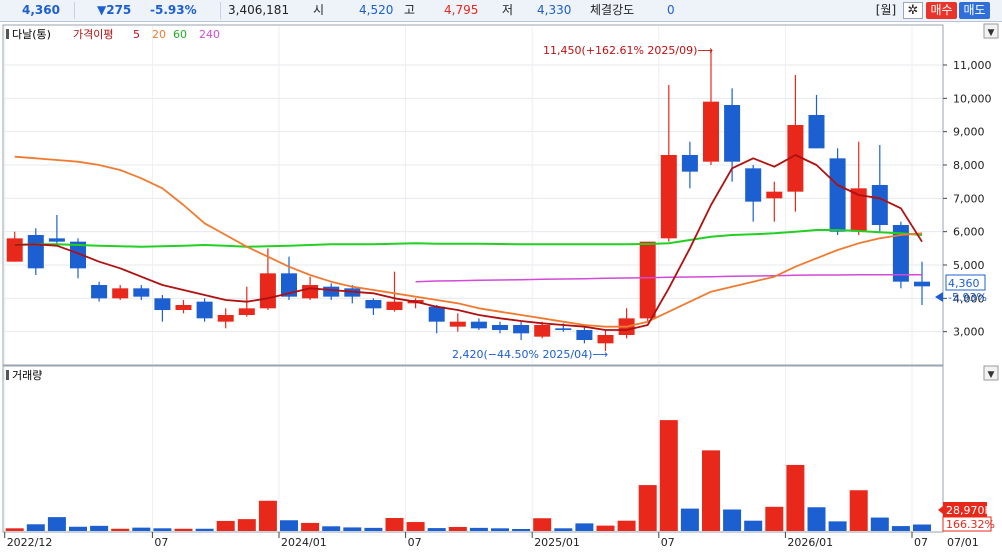 The height and width of the screenshot is (552, 1002). Describe the element at coordinates (554, 10) in the screenshot. I see `low-price: 4,330` at that location.